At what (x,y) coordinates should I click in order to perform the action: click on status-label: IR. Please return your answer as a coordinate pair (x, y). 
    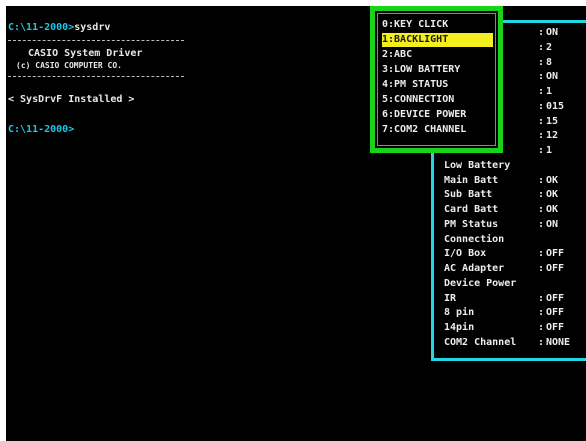
    Looking at the image, I should click on (450, 298).